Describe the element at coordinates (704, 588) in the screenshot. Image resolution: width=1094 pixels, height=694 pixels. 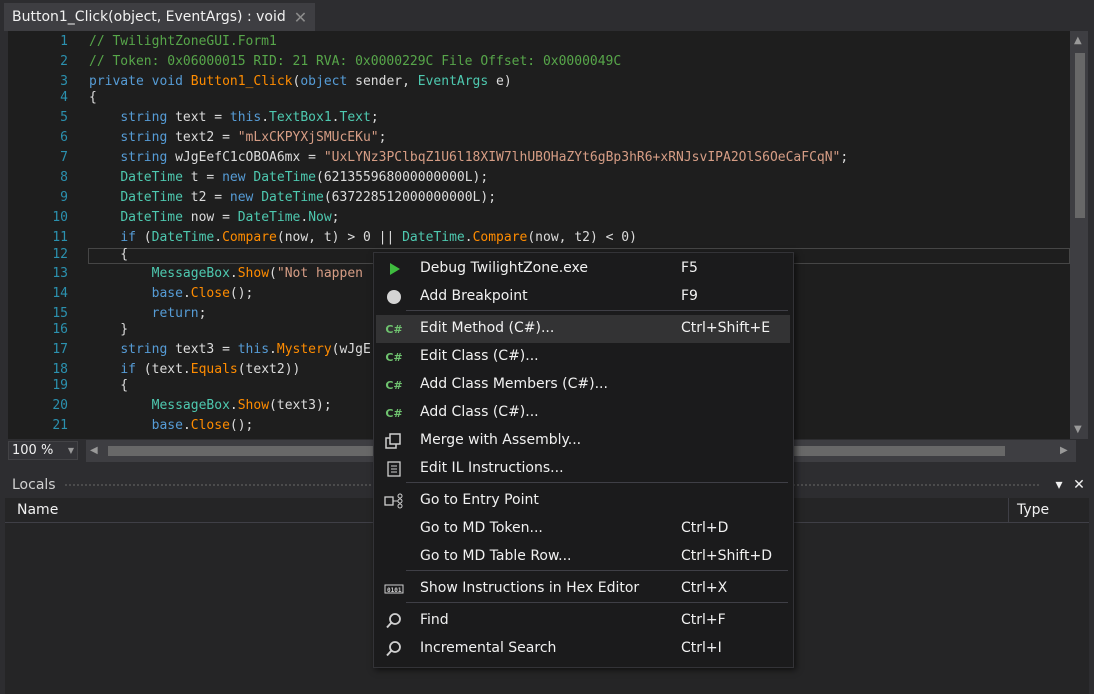
I see `menu-item-shortcut: Ctrl+X` at that location.